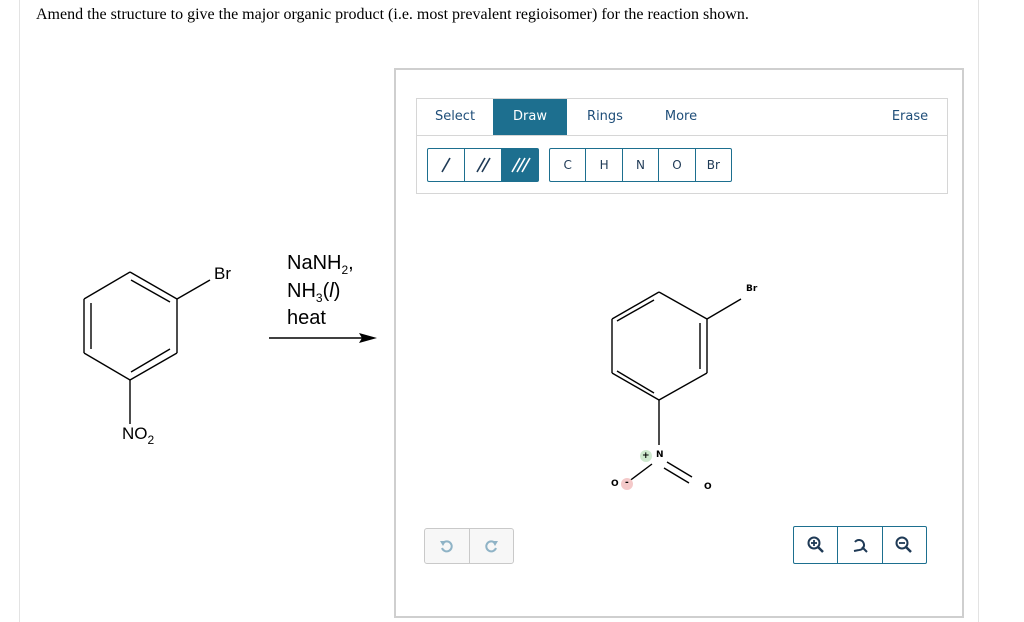  I want to click on tab-draw: Draw, so click(530, 117).